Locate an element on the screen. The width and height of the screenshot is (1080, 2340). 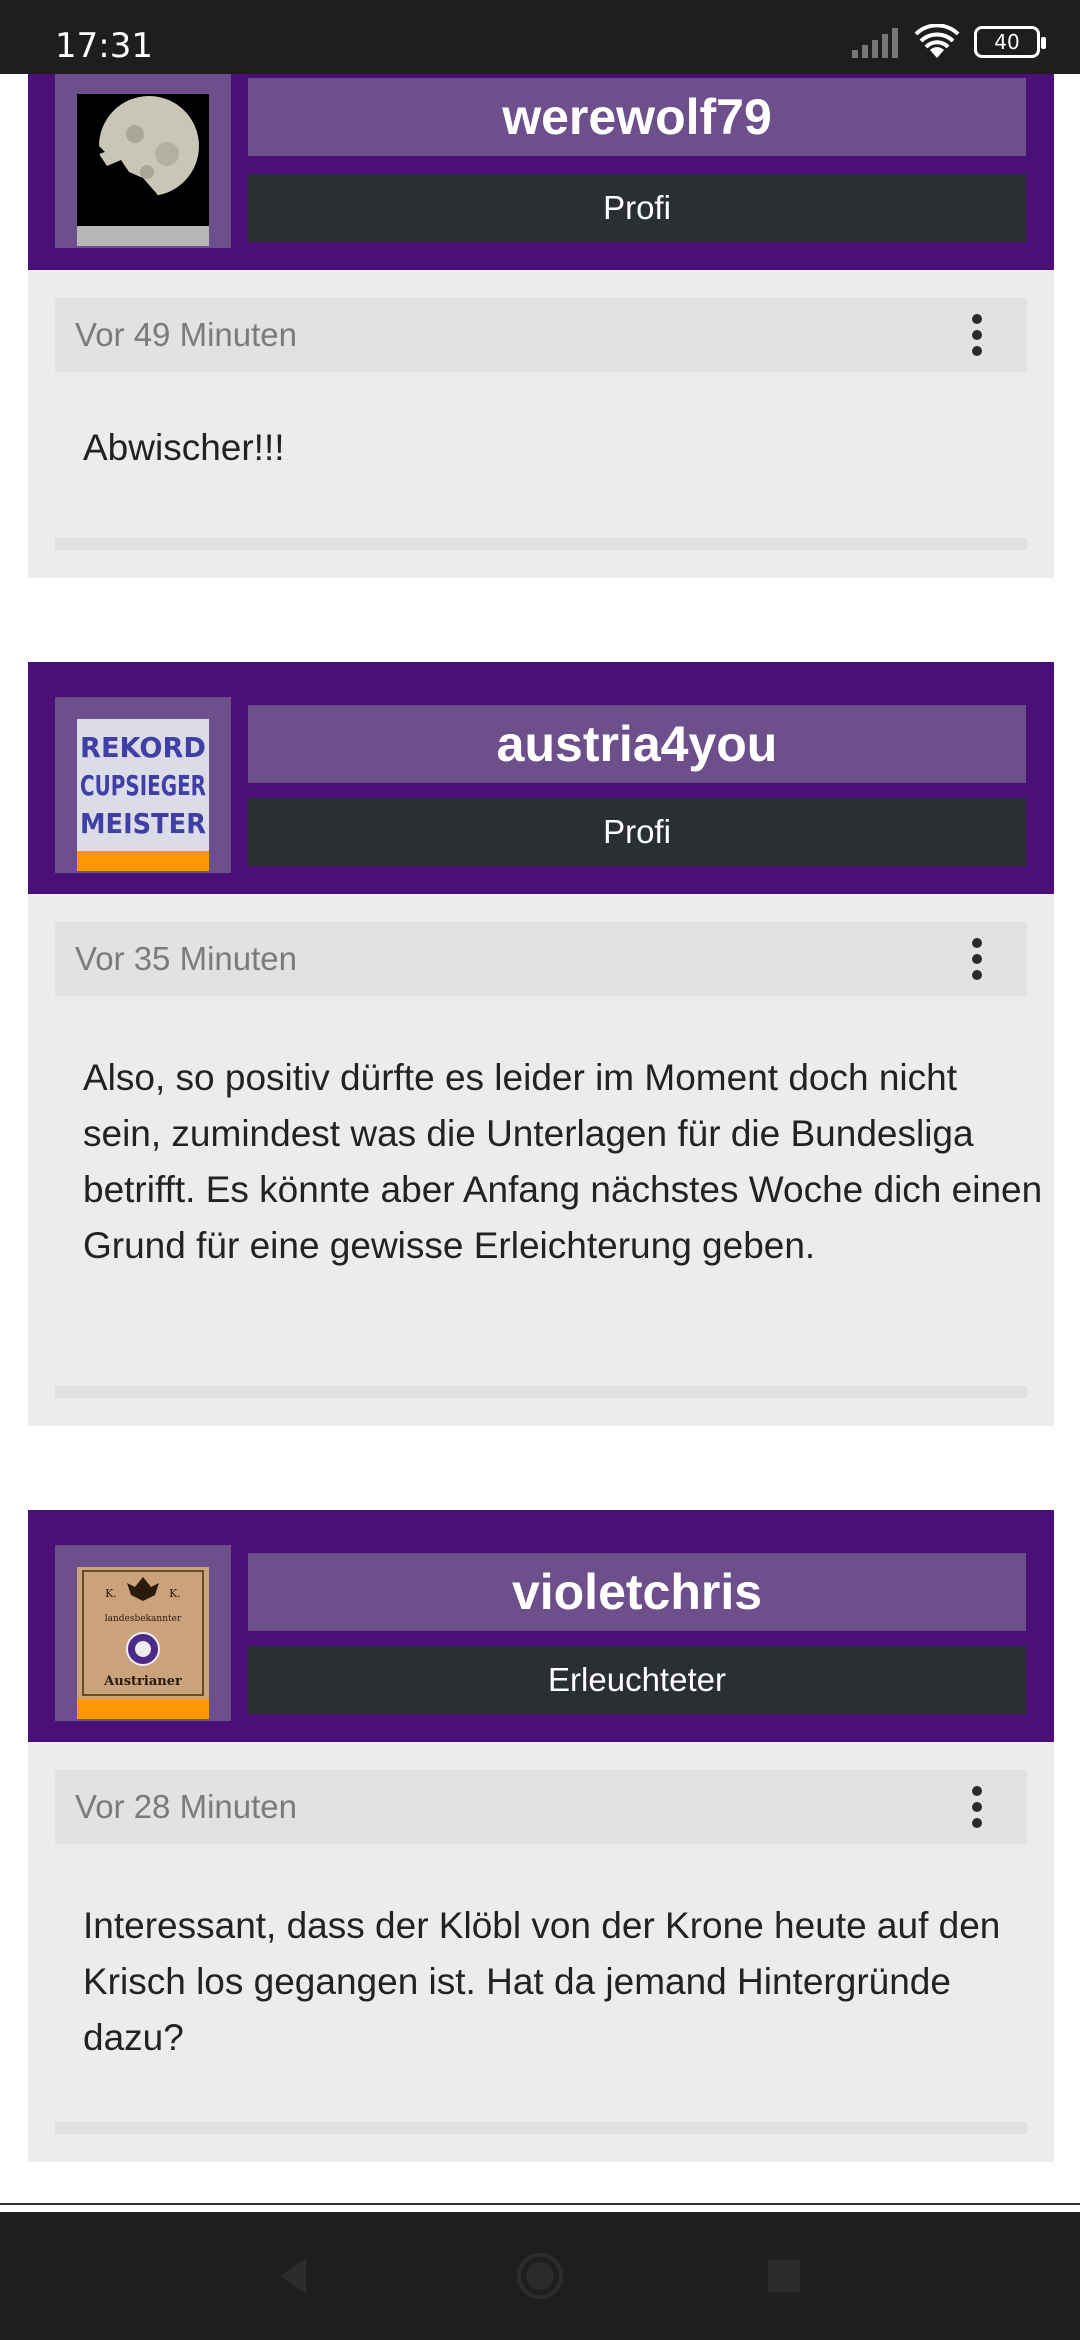
austrianer-crest-avatar: K. K. landesbekannter Austrianer is located at coordinates (143, 1633).